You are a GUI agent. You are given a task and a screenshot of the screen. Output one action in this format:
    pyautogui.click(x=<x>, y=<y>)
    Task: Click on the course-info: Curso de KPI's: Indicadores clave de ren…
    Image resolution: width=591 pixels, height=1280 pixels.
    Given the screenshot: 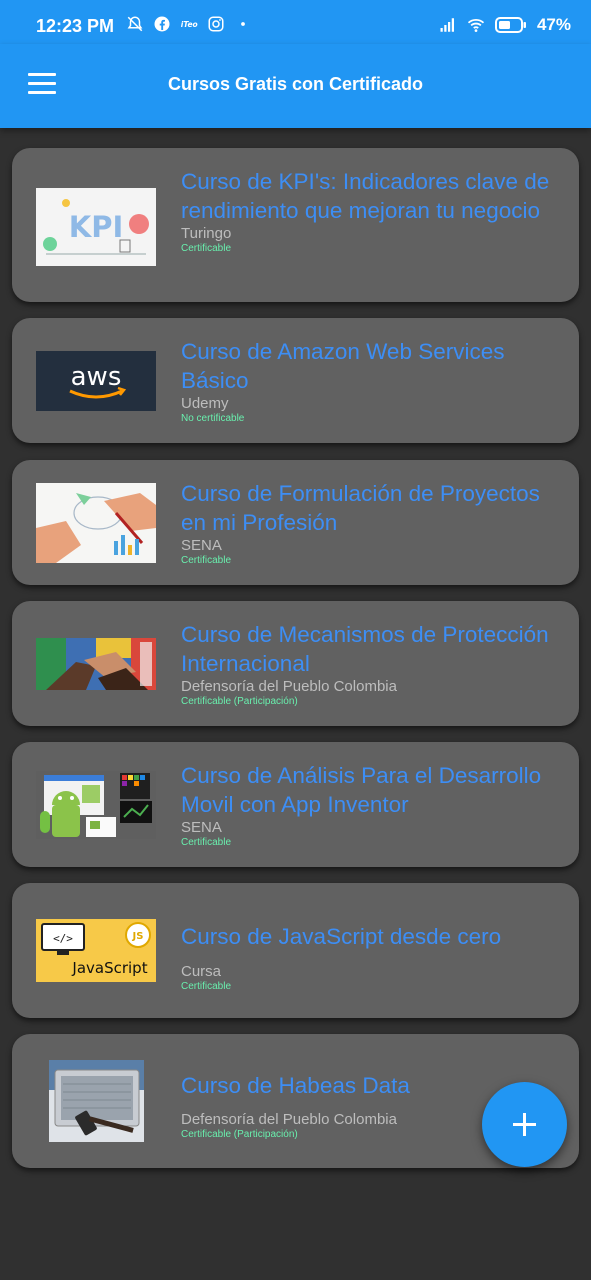 What is the action you would take?
    pyautogui.click(x=369, y=211)
    